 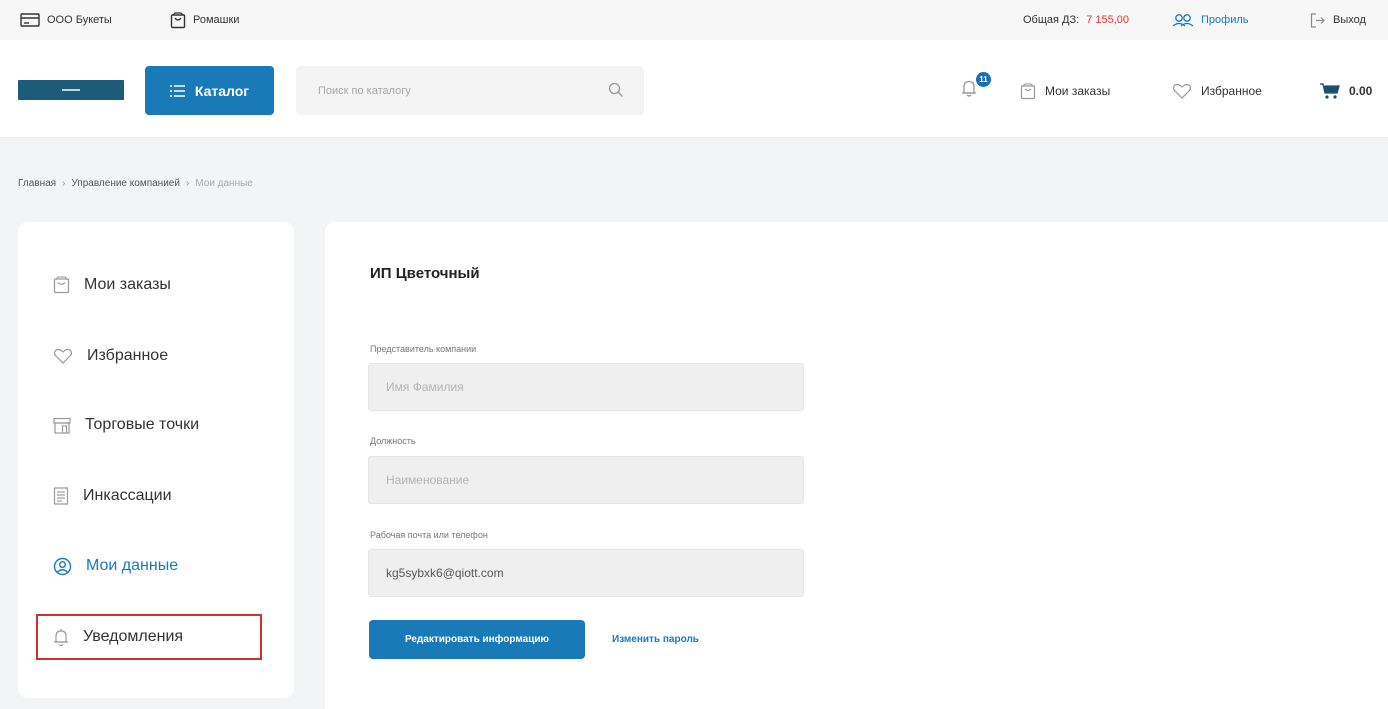 I want to click on sidebar-item-label: Уведомления, so click(x=133, y=636).